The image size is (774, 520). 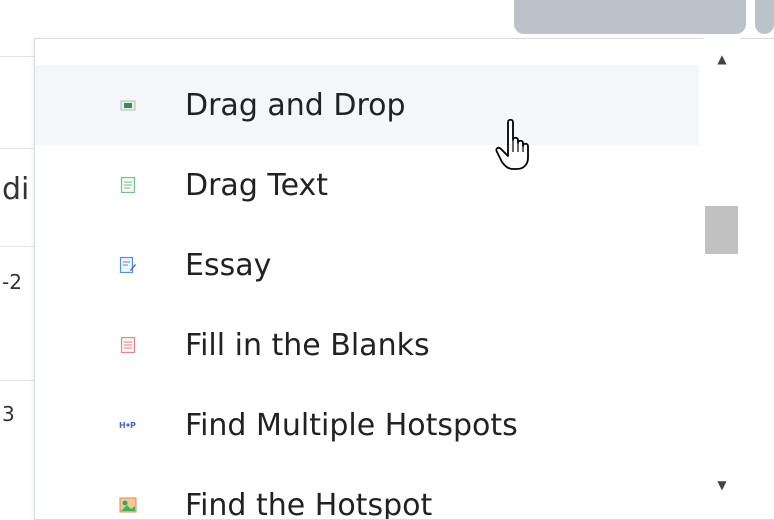 I want to click on dropdown-item-label: Essay, so click(x=228, y=265).